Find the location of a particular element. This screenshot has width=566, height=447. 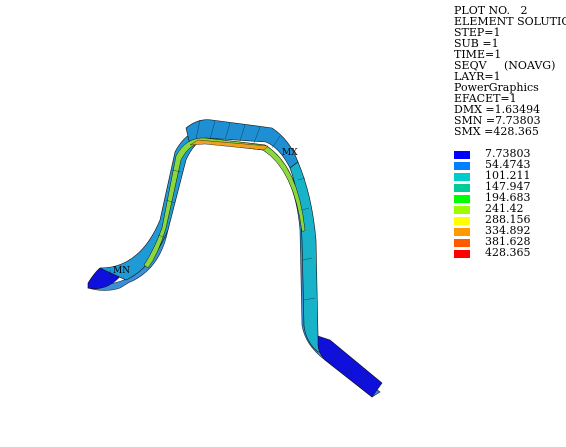

legend-value: 428.365 is located at coordinates (508, 252).